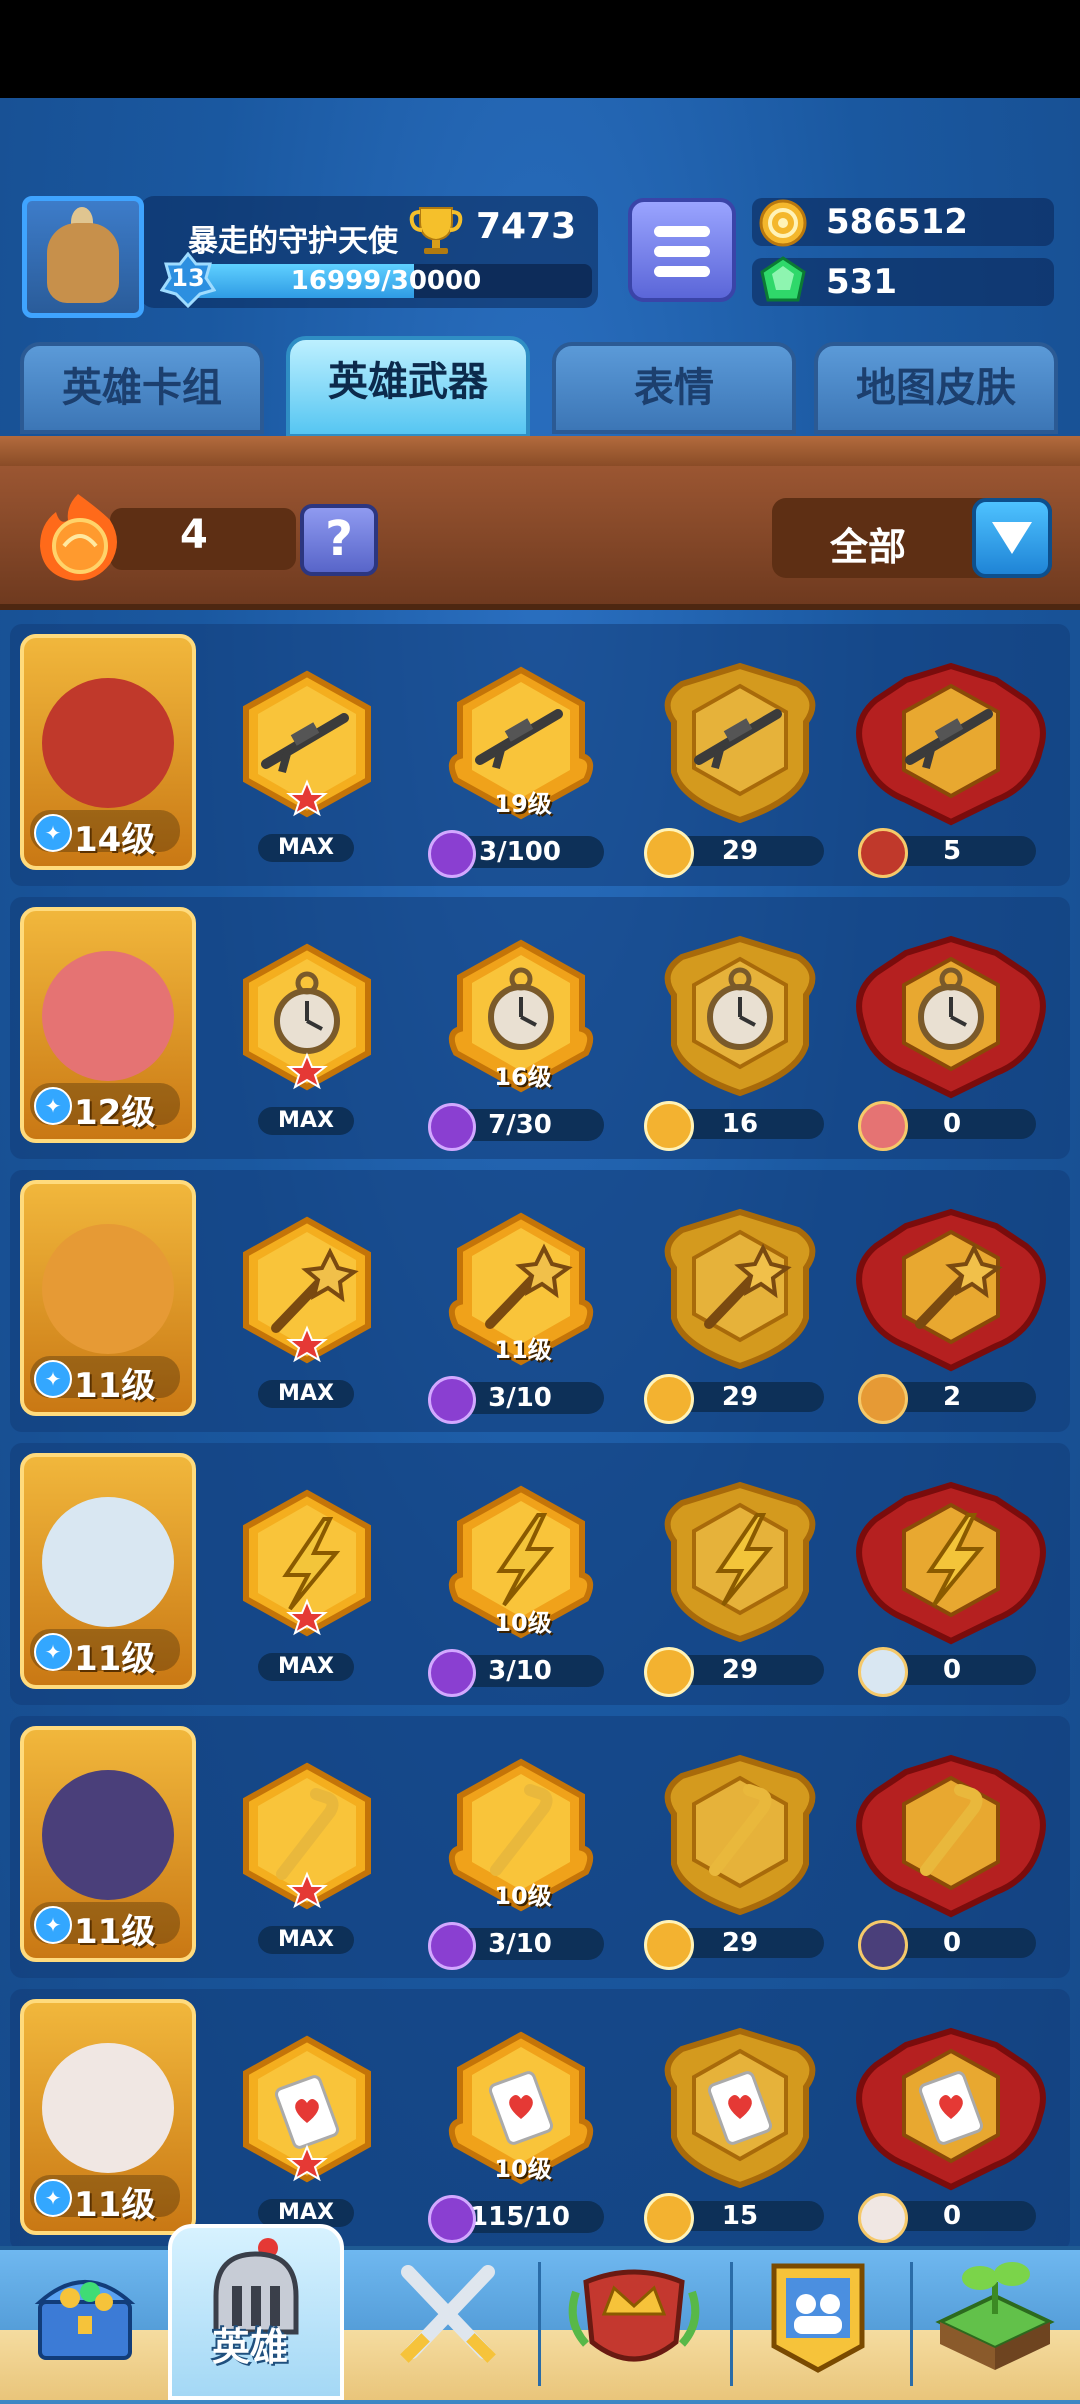 Image resolution: width=1080 pixels, height=2404 pixels. I want to click on heart-card-icon, so click(951, 2109).